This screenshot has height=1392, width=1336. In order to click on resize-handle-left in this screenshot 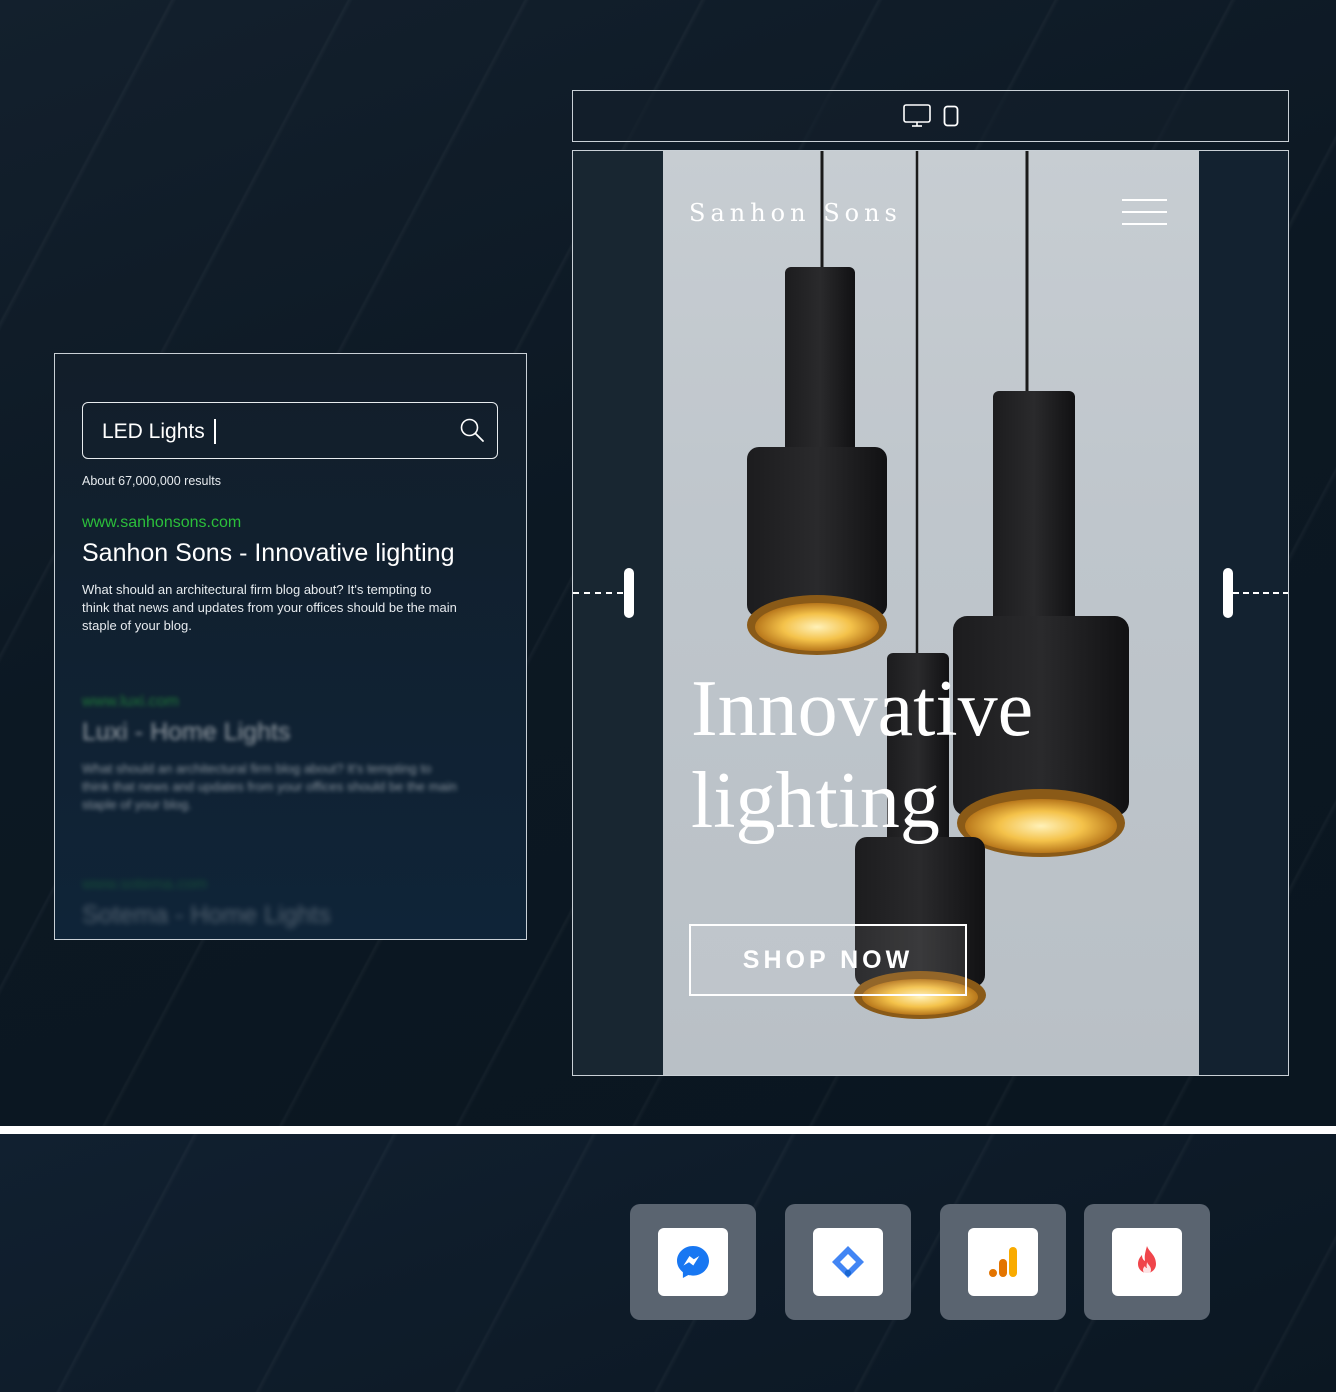, I will do `click(629, 593)`.